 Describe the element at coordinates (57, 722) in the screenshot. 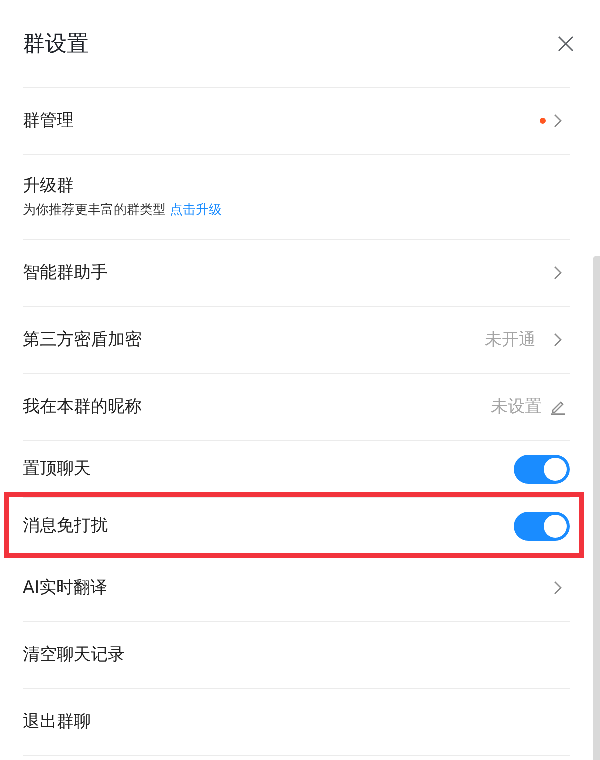

I see `setting-label: 退出群聊` at that location.